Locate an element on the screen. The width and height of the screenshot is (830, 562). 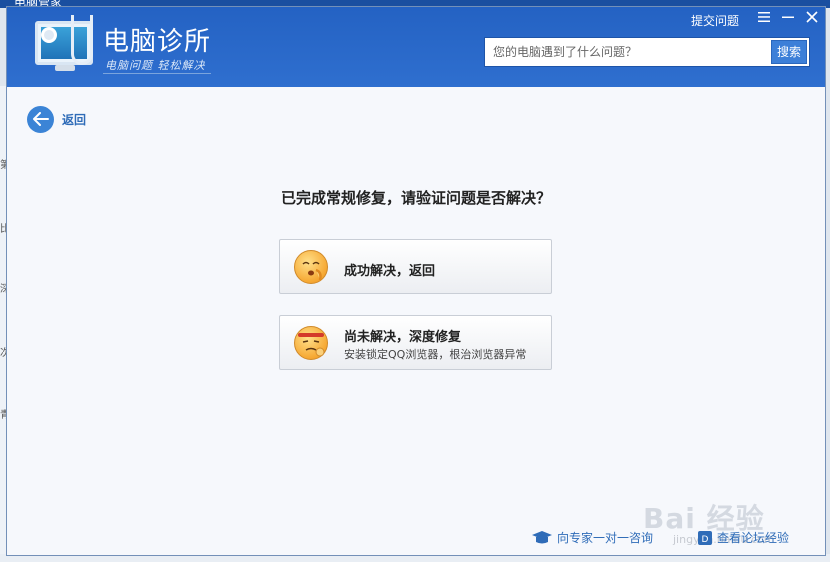
grateful-face-icon is located at coordinates (311, 267).